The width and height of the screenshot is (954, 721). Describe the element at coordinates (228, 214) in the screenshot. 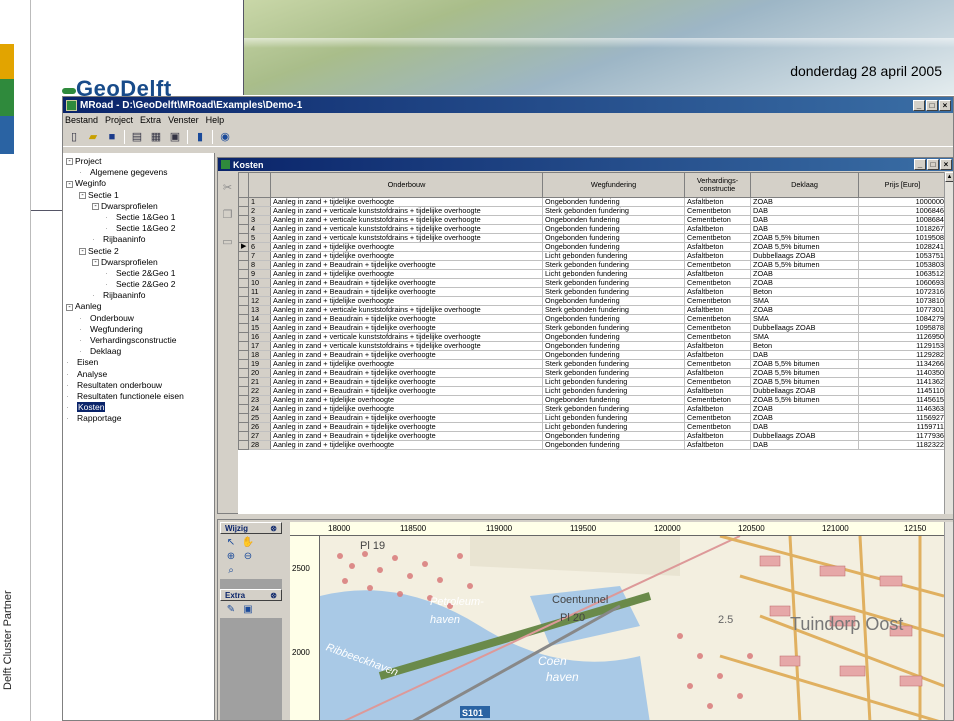

I see `copy-icon: ❐` at that location.